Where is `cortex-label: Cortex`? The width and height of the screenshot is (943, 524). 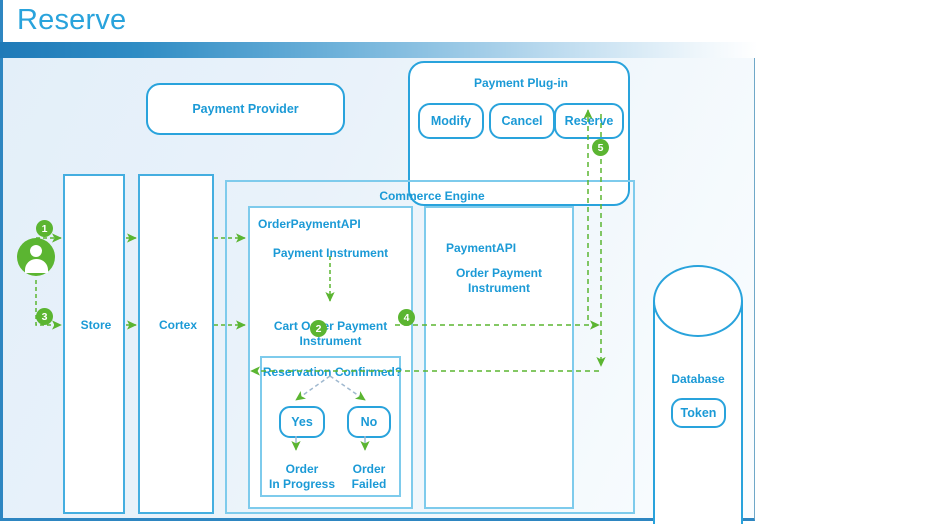 cortex-label: Cortex is located at coordinates (177, 325).